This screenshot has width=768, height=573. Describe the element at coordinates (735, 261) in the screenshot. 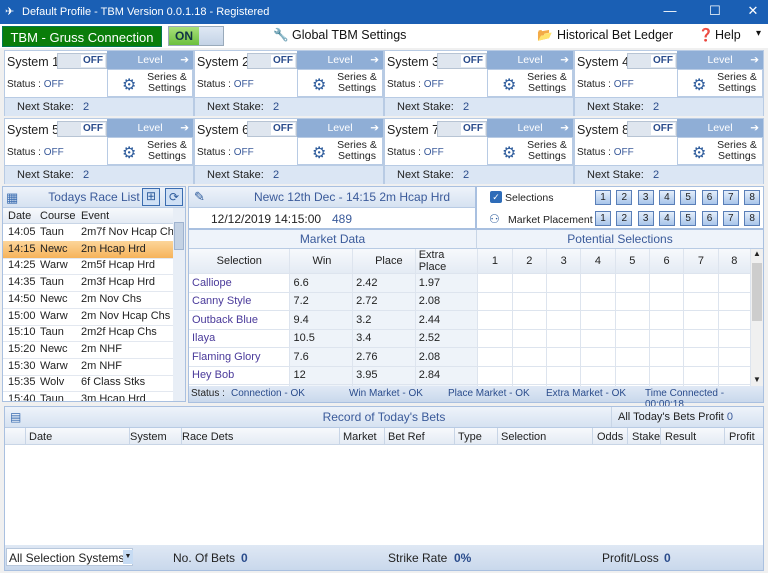

I see `potential-col-header: 8` at that location.